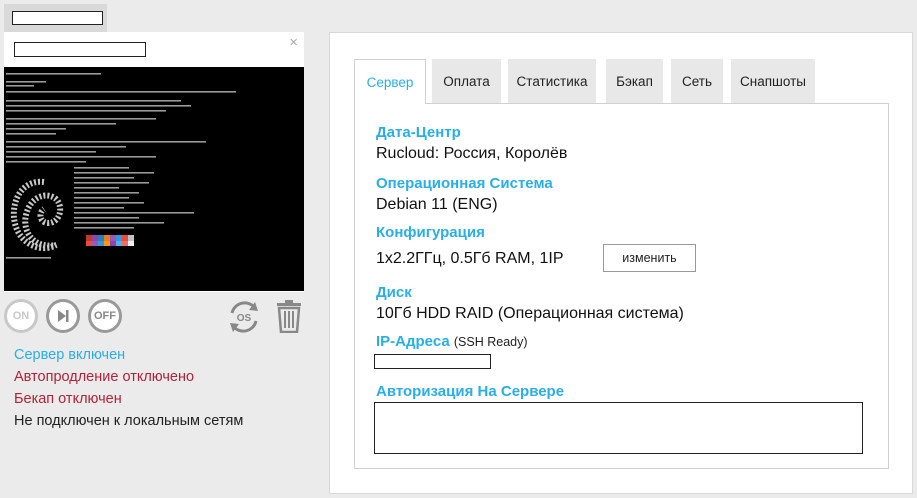  Describe the element at coordinates (104, 377) in the screenshot. I see `status-autorenew: Автопродление отключено` at that location.